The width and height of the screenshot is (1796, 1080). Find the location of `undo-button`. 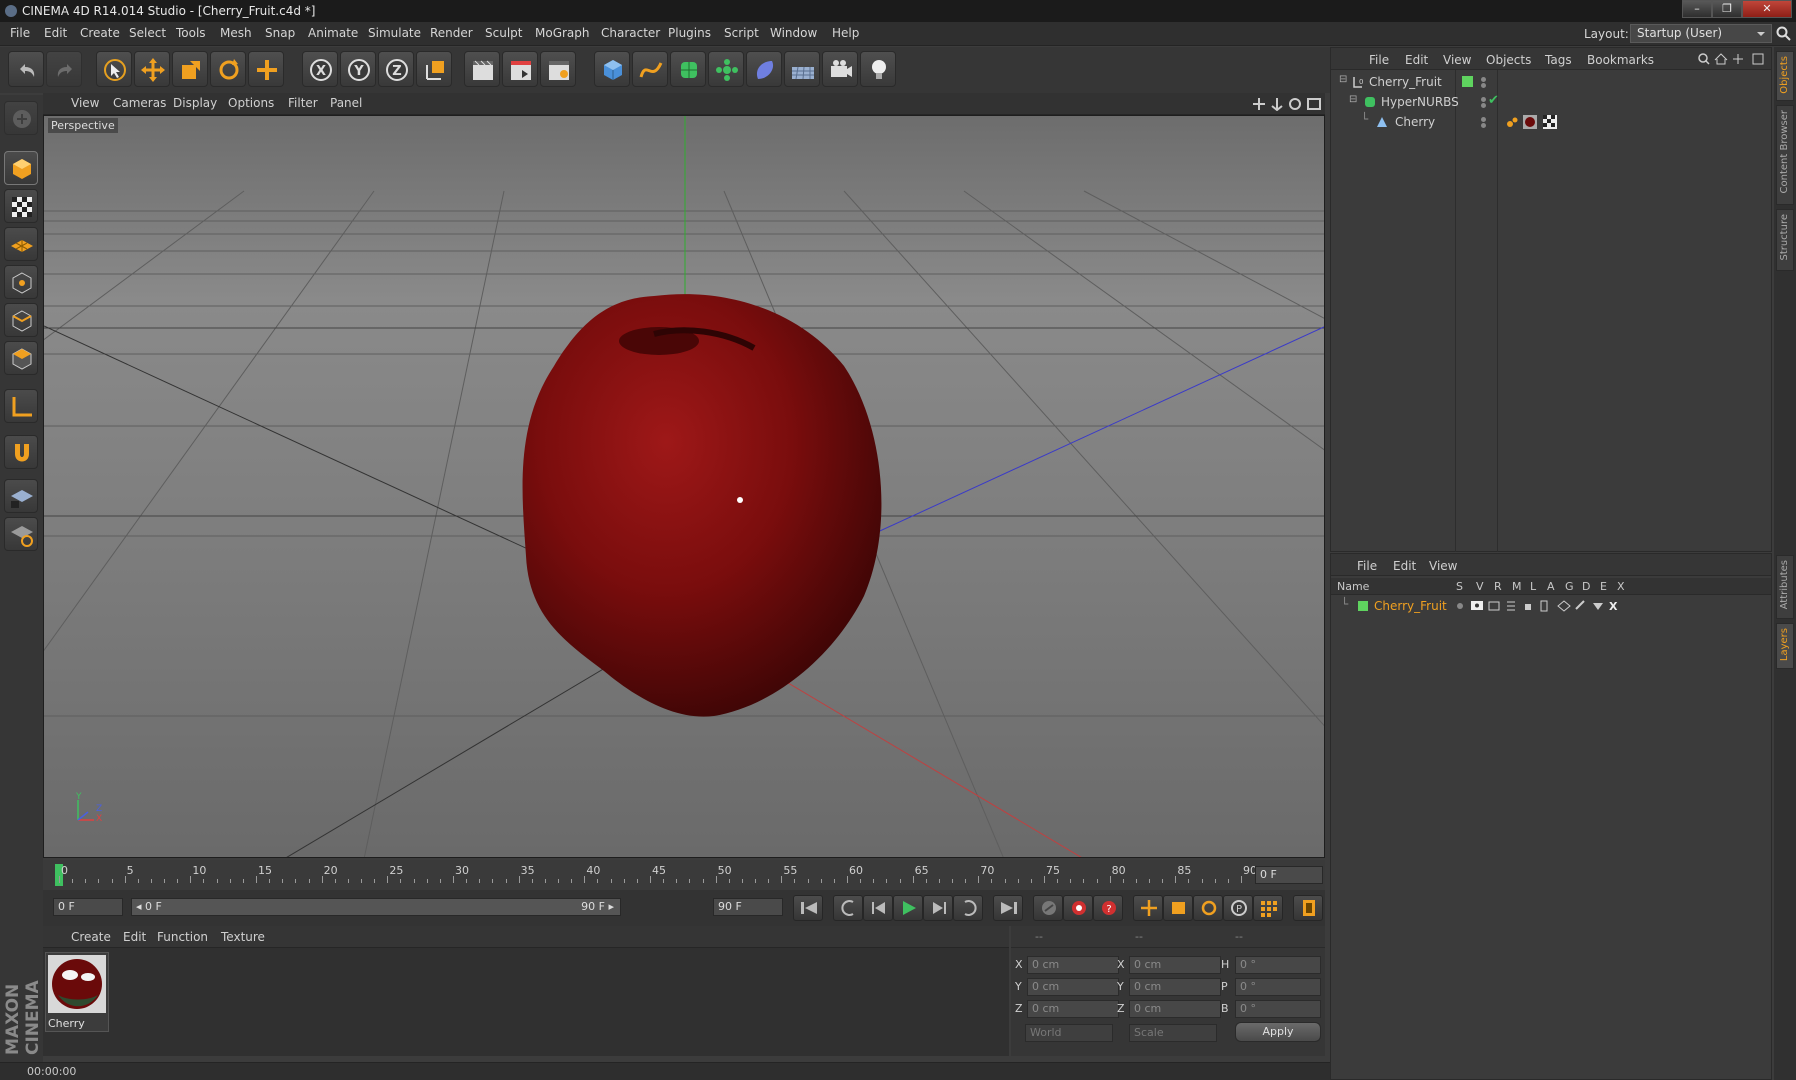

undo-button is located at coordinates (26, 69).